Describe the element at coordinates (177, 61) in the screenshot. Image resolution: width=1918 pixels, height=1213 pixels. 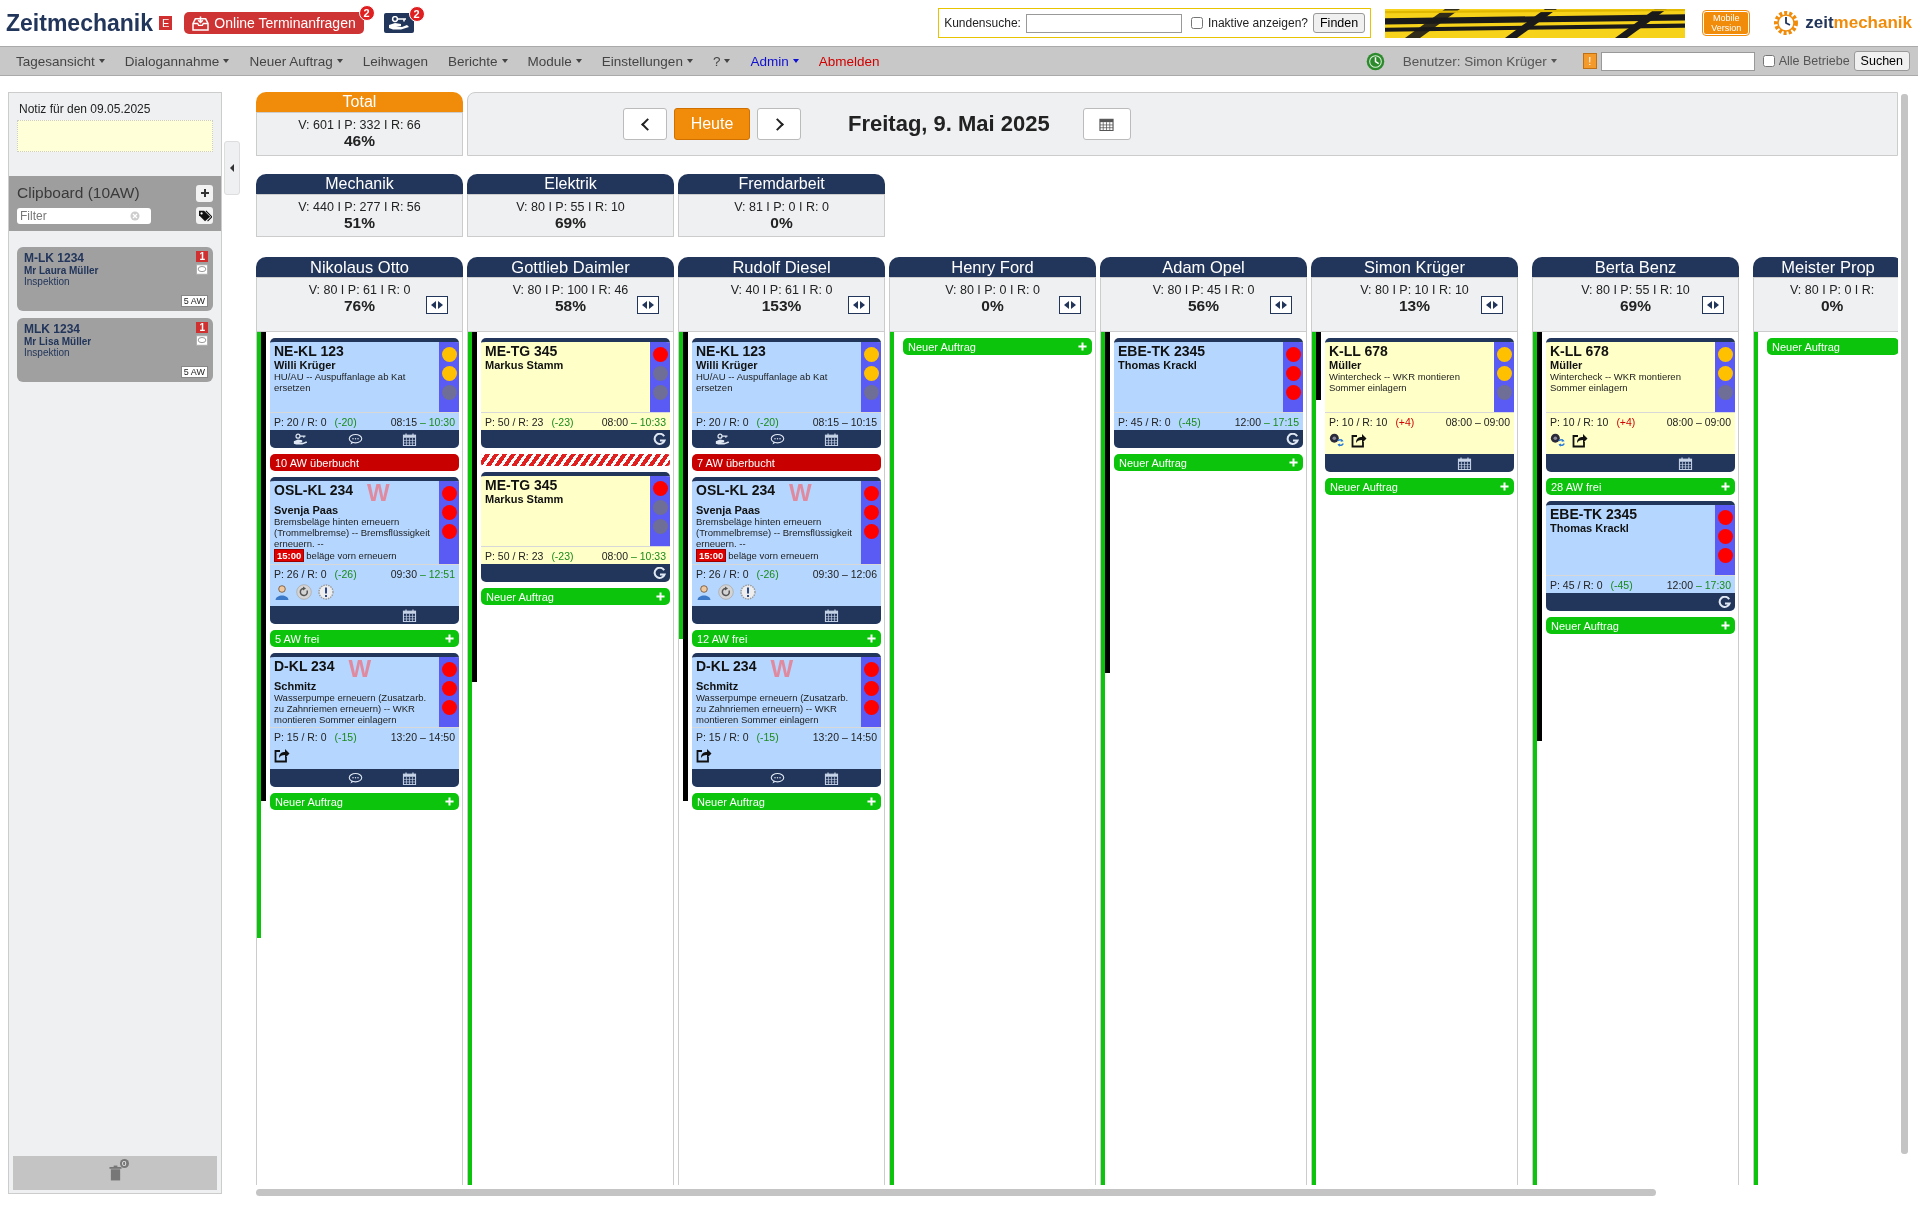
I see `menu-item: Dialogannahme` at that location.